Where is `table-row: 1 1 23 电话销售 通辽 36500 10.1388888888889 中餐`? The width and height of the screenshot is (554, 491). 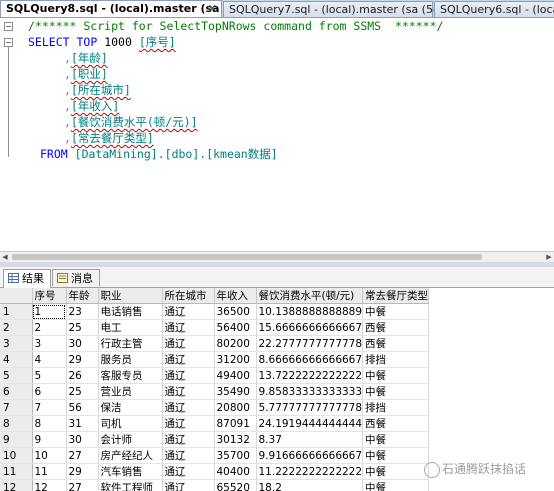
table-row: 1 1 23 电话销售 通辽 36500 10.1388888888889 中餐 is located at coordinates (215, 311).